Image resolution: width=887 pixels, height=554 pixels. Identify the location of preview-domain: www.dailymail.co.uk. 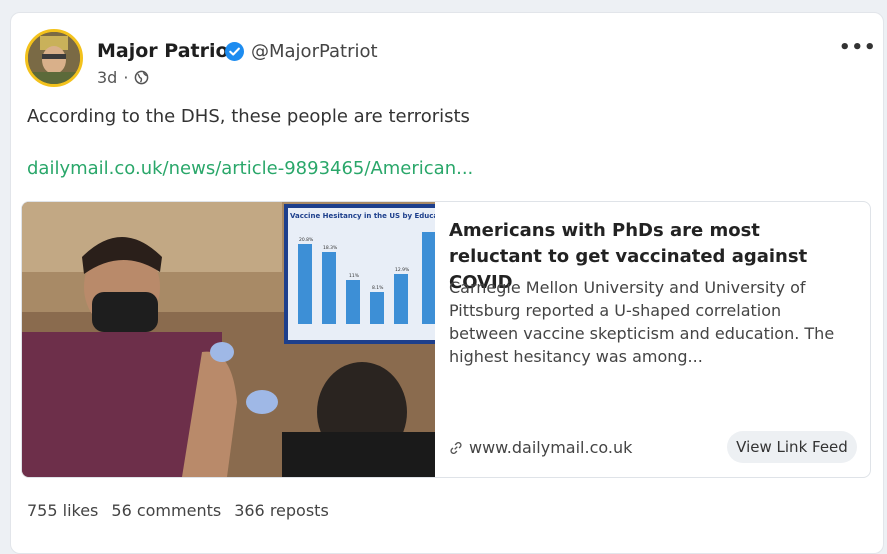
(540, 447).